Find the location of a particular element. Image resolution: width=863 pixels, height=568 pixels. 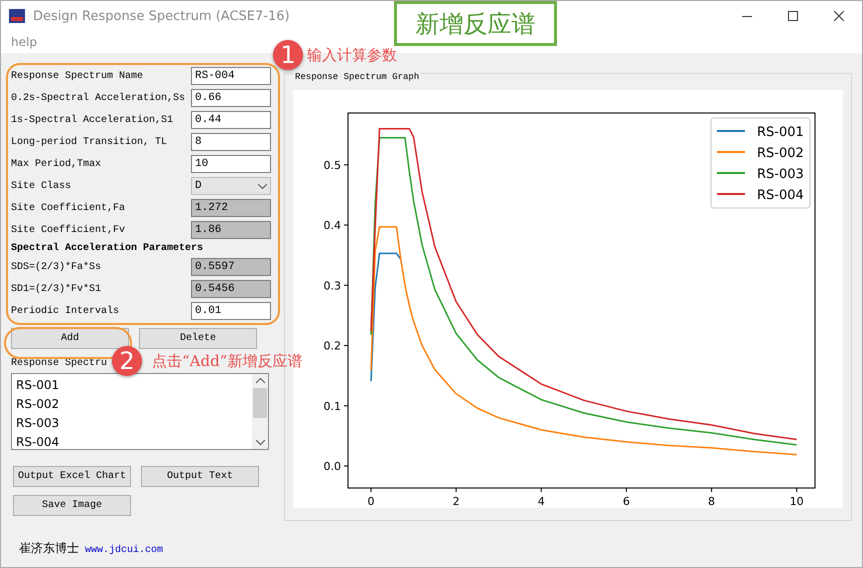

list-label: Response Spectru is located at coordinates (59, 363).